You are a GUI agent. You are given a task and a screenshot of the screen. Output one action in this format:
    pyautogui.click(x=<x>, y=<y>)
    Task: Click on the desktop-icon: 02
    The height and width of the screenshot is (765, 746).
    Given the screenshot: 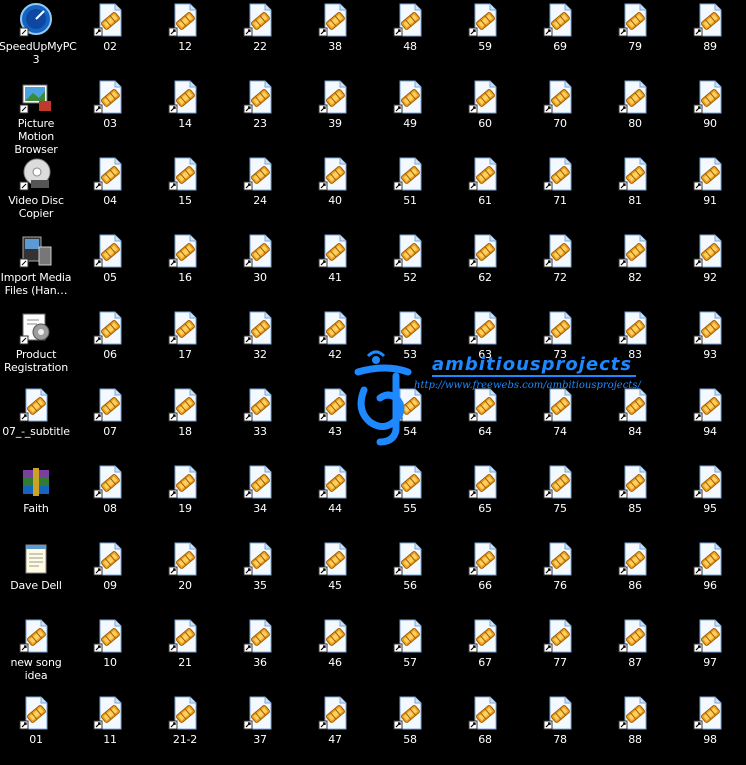 What is the action you would take?
    pyautogui.click(x=110, y=37)
    